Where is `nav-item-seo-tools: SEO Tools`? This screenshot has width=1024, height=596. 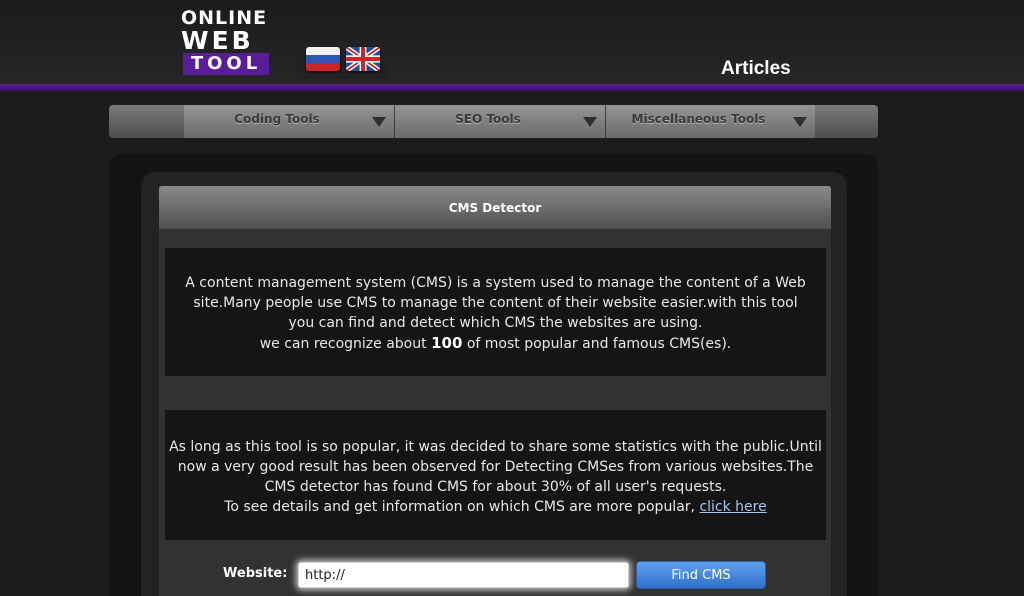
nav-item-seo-tools: SEO Tools is located at coordinates (500, 121).